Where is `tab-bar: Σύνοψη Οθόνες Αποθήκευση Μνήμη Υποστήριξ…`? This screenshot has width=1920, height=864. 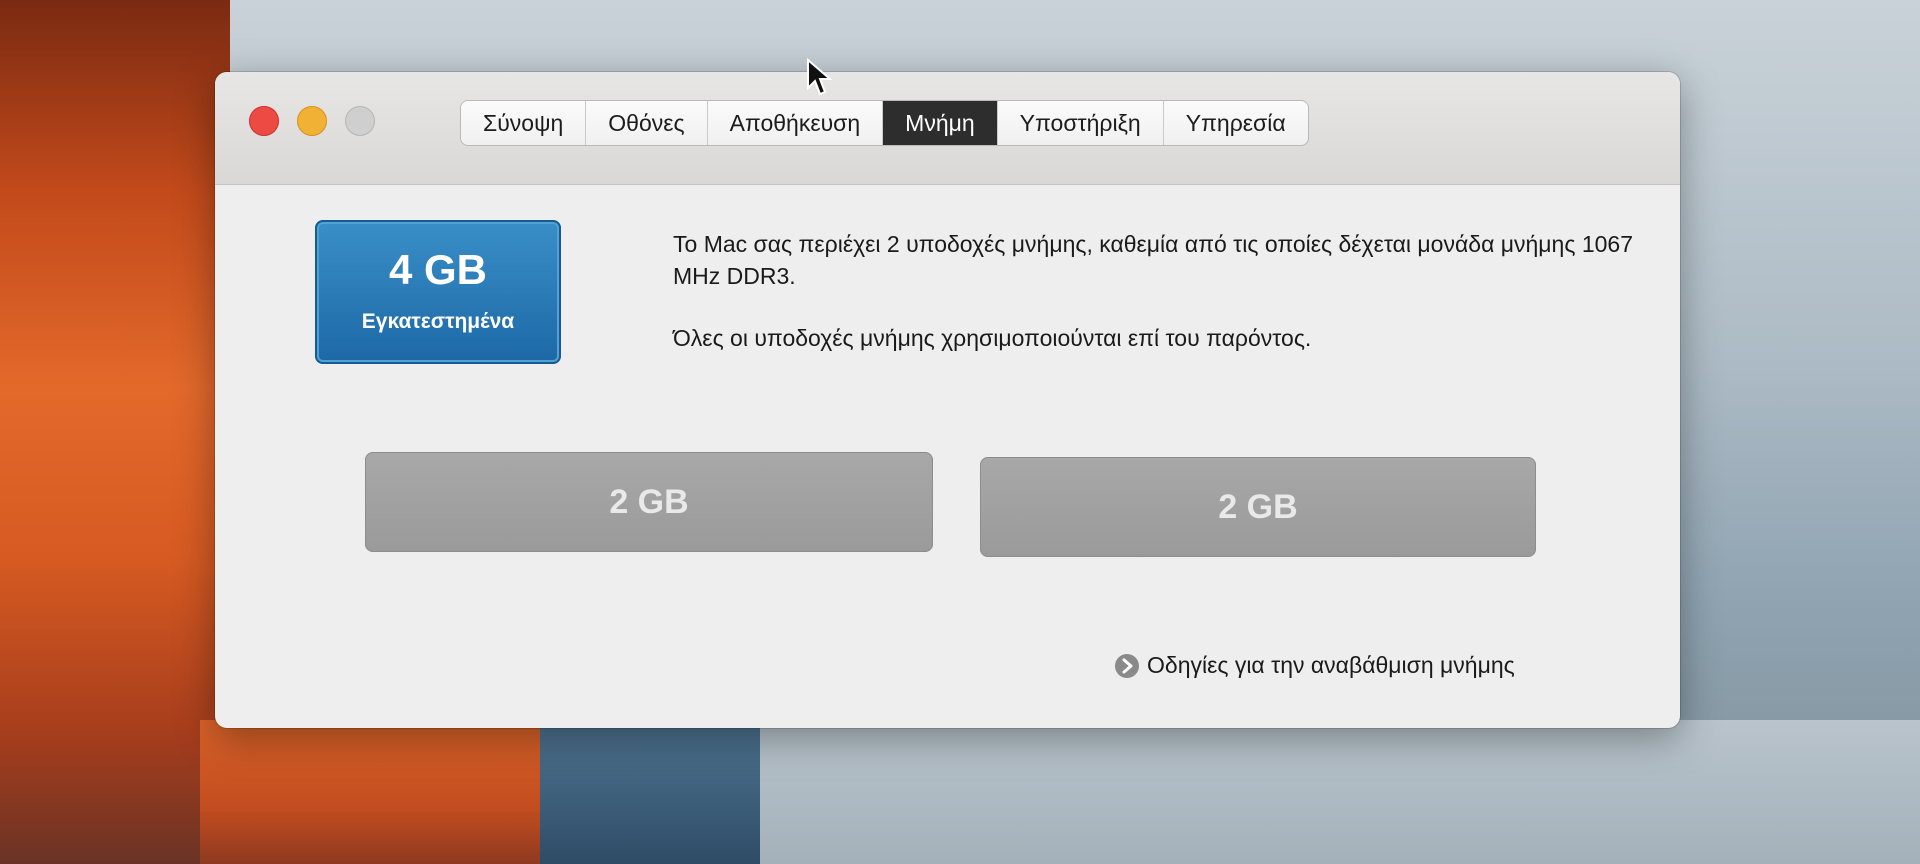
tab-bar: Σύνοψη Οθόνες Αποθήκευση Μνήμη Υποστήριξ… is located at coordinates (884, 123).